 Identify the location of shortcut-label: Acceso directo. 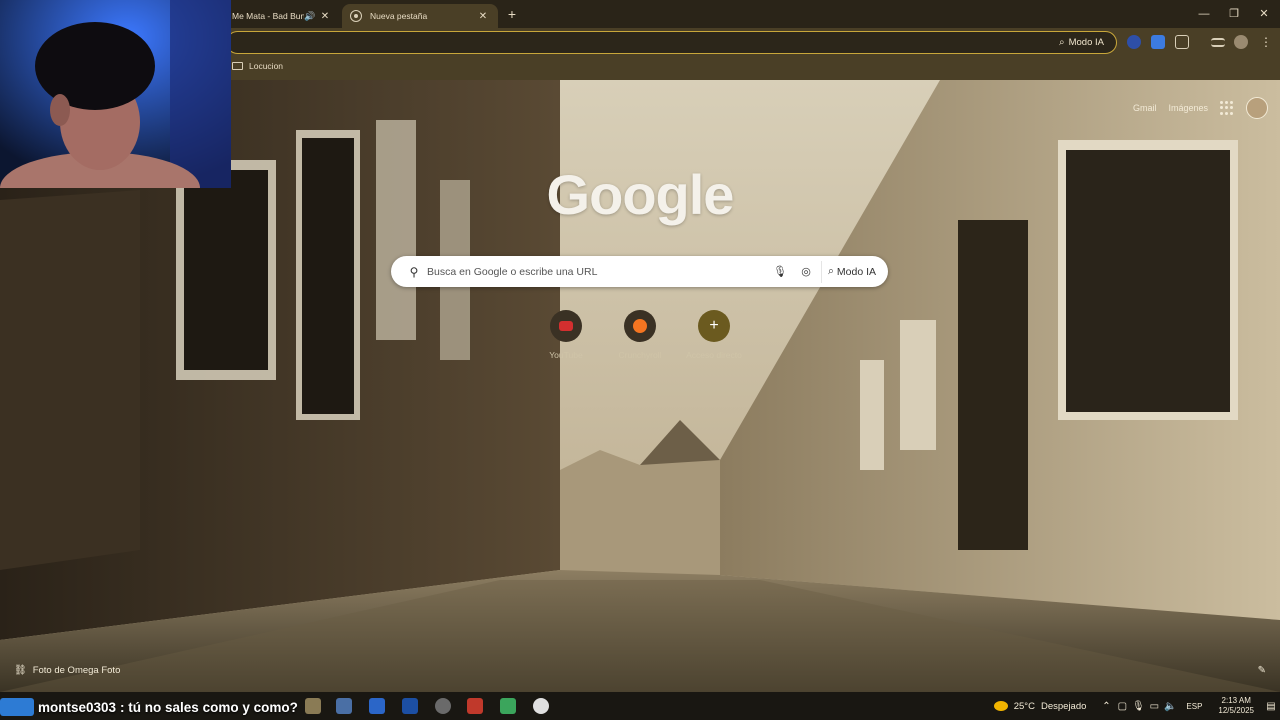
(714, 355).